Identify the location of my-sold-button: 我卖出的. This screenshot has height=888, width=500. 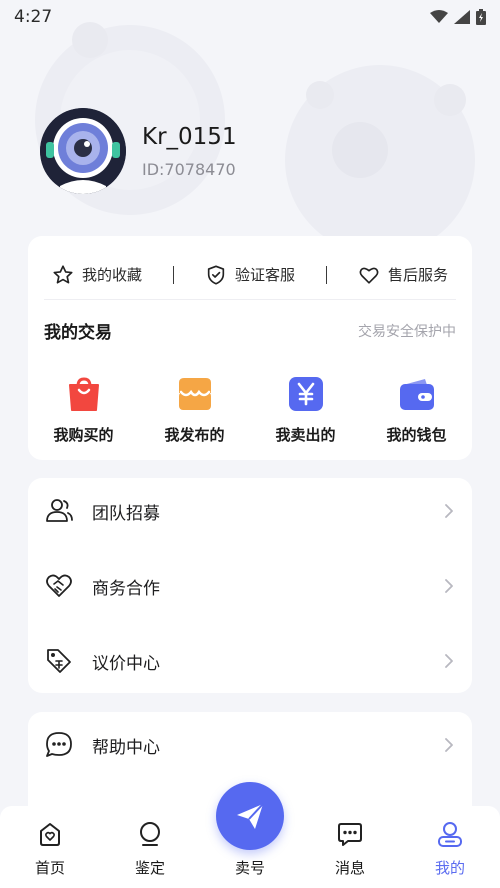
(306, 409).